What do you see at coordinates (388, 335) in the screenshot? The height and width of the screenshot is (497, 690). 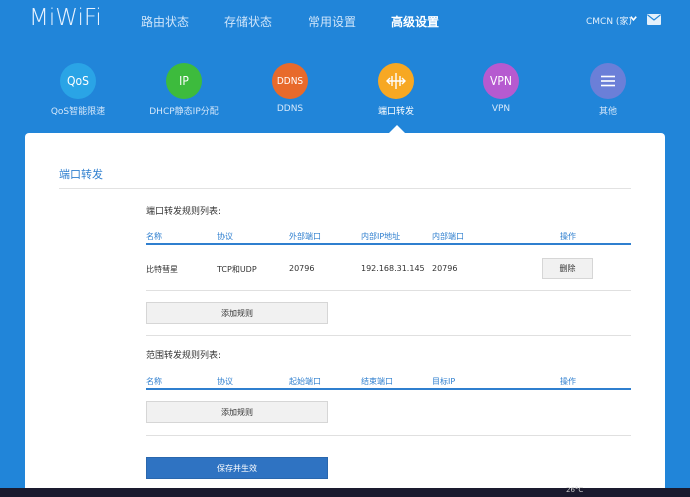 I see `section-divider` at bounding box center [388, 335].